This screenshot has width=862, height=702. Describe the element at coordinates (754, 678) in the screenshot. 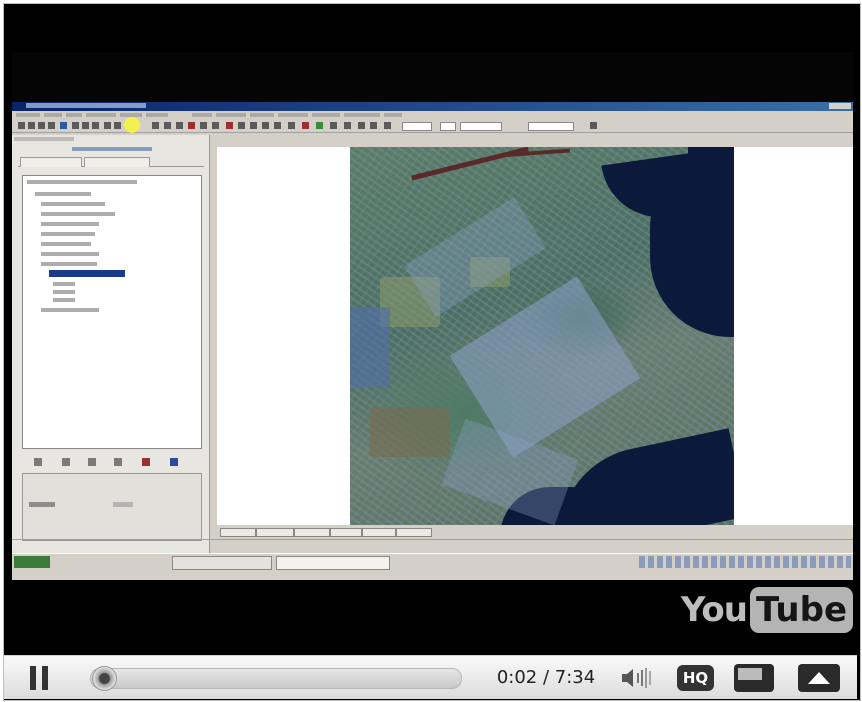

I see `window-size-icon` at that location.